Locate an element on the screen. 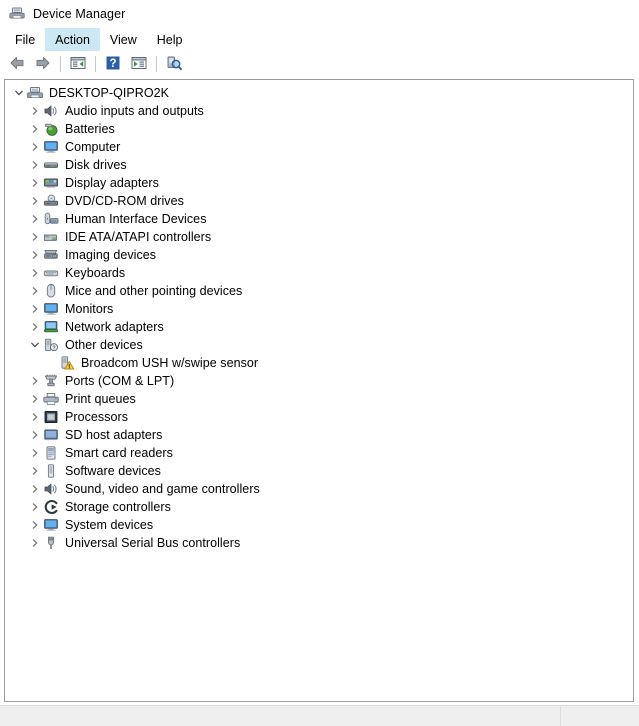 The width and height of the screenshot is (639, 726). sd-host-adapter-icon is located at coordinates (51, 435).